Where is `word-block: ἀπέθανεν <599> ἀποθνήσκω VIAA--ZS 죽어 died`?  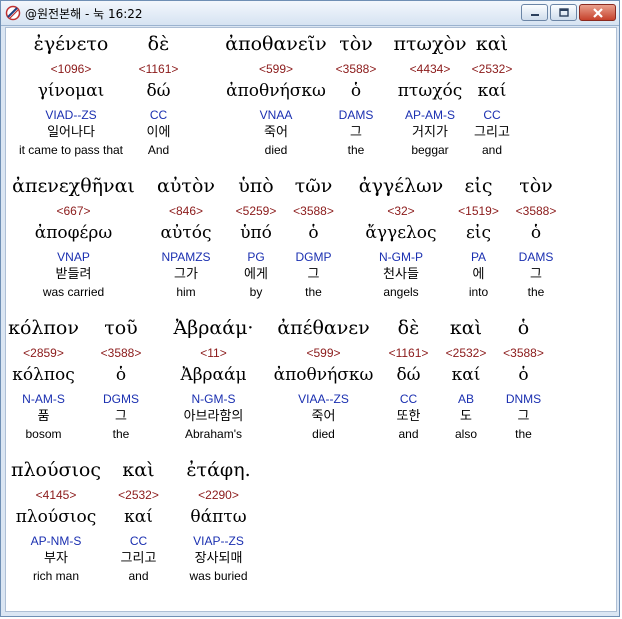
word-block: ἀπέθανεν <599> ἀποθνήσκω VIAA--ZS 죽어 died is located at coordinates (323, 378).